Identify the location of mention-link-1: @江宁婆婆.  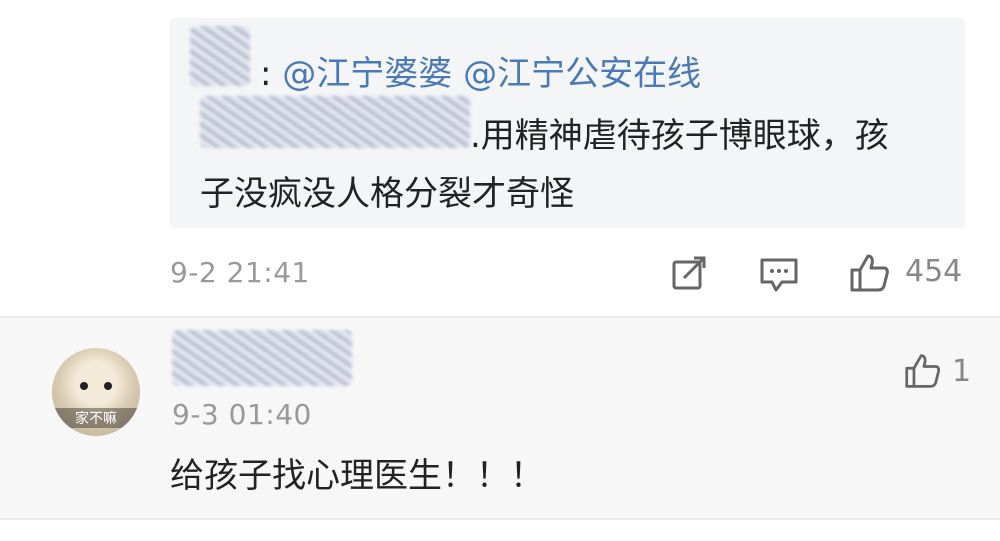
(367, 74).